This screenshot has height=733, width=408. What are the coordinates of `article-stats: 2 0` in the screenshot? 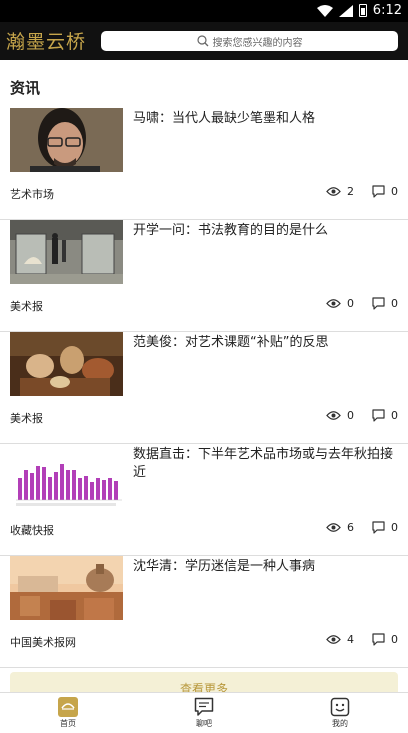 It's located at (362, 191).